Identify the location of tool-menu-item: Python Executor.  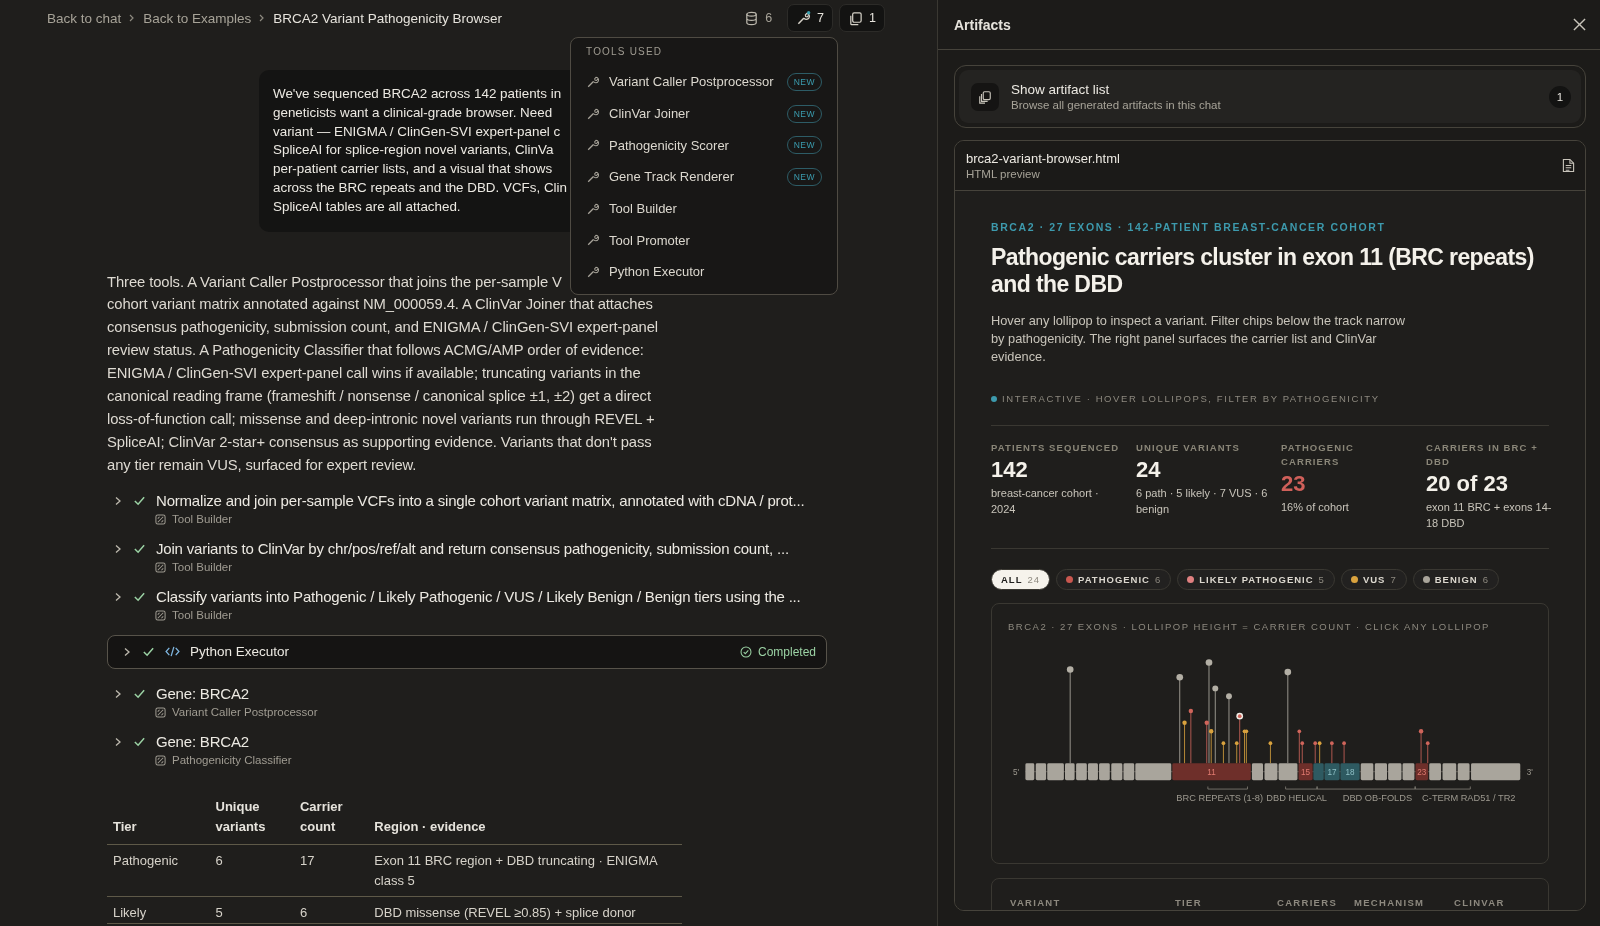
(704, 272).